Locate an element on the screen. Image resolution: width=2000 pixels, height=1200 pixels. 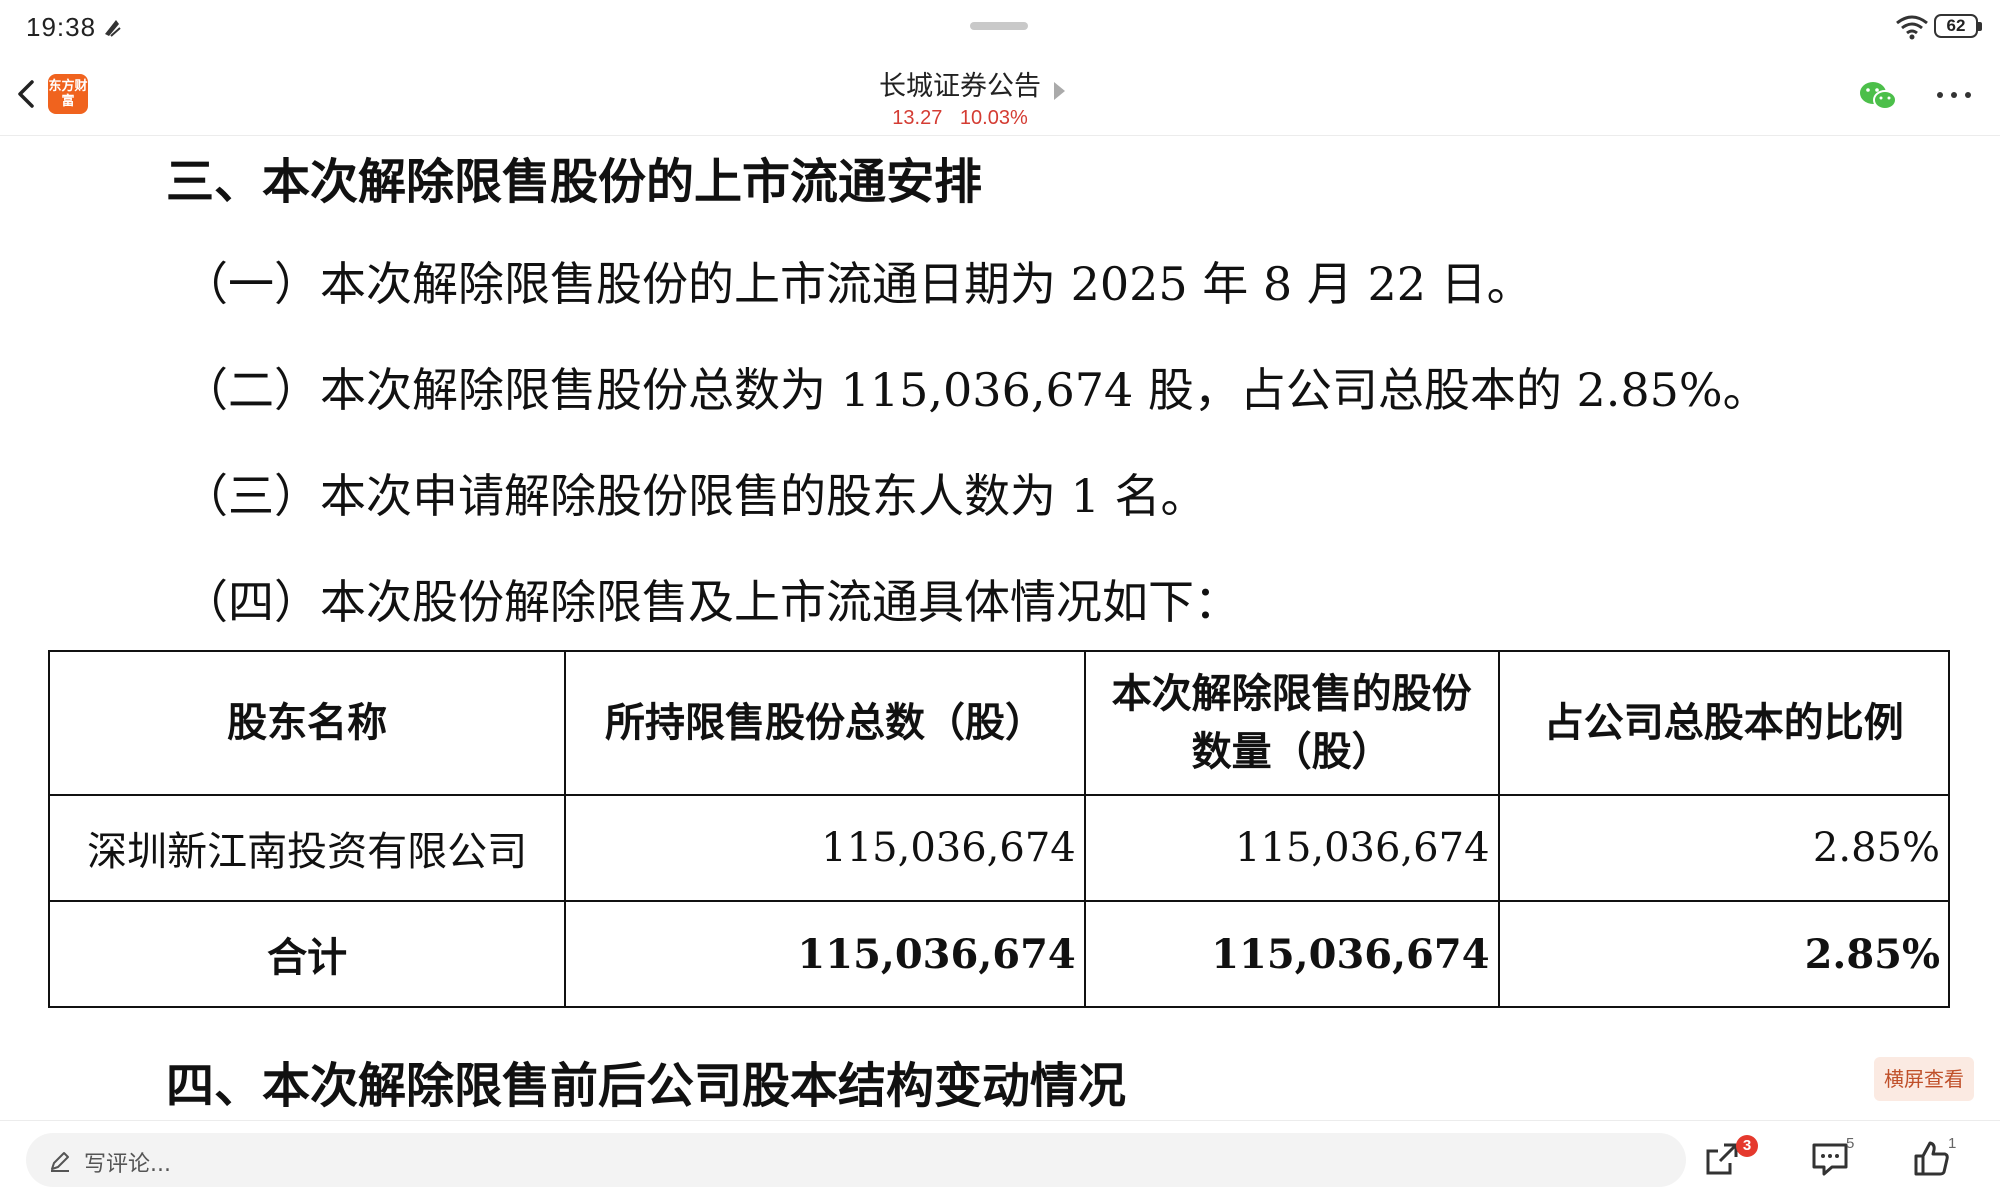
status-bar: 19:38 62 is located at coordinates (1000, 27).